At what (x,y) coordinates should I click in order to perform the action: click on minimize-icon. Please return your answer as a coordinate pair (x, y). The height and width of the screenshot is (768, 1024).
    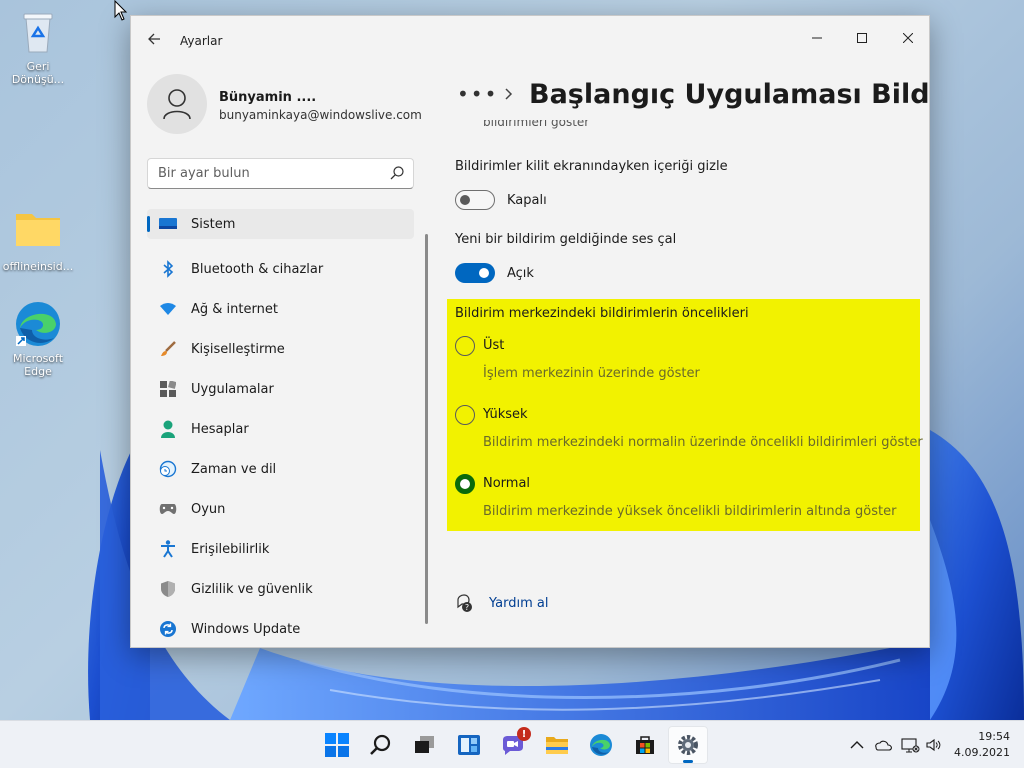
    Looking at the image, I should click on (817, 38).